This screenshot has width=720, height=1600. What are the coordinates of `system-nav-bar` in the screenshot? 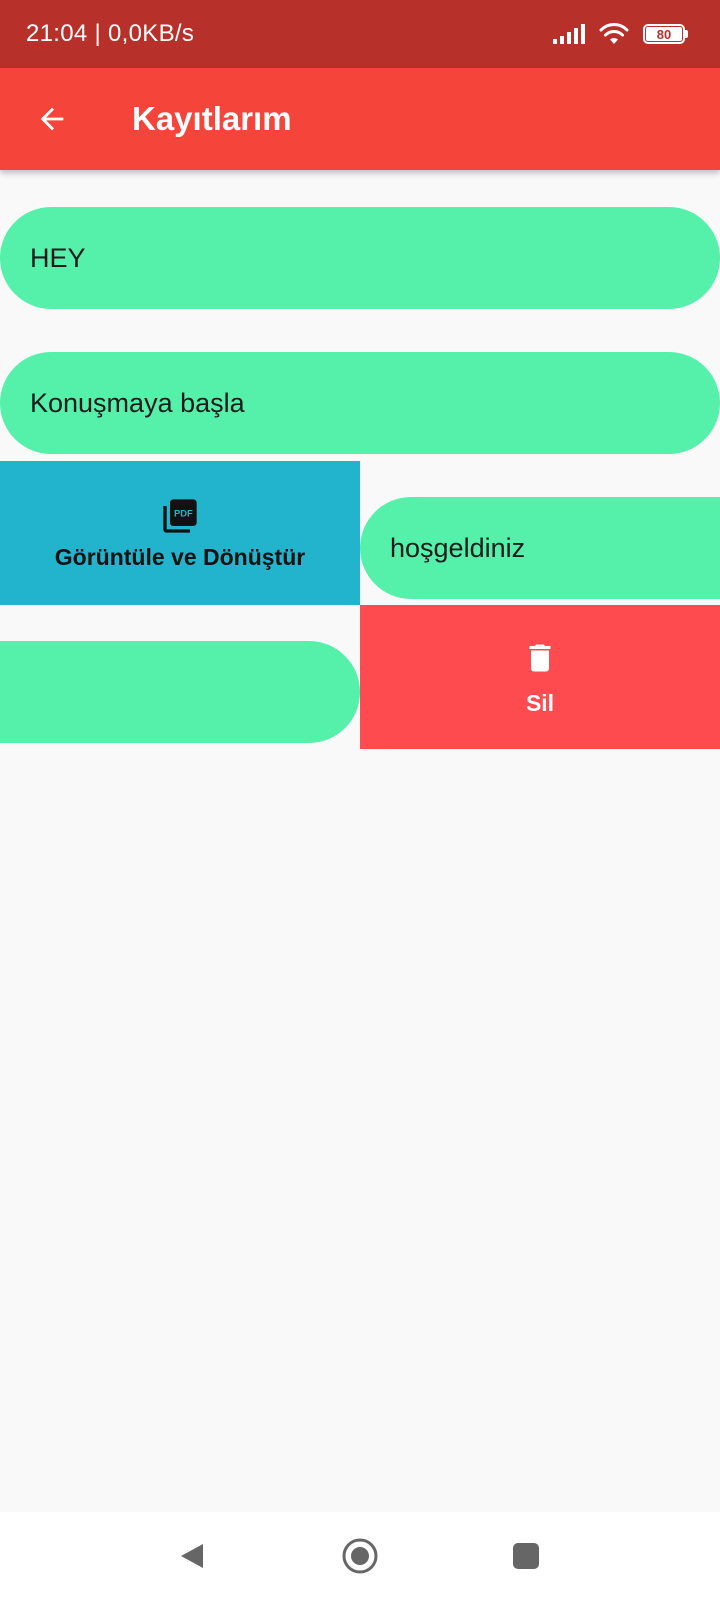 It's located at (360, 1556).